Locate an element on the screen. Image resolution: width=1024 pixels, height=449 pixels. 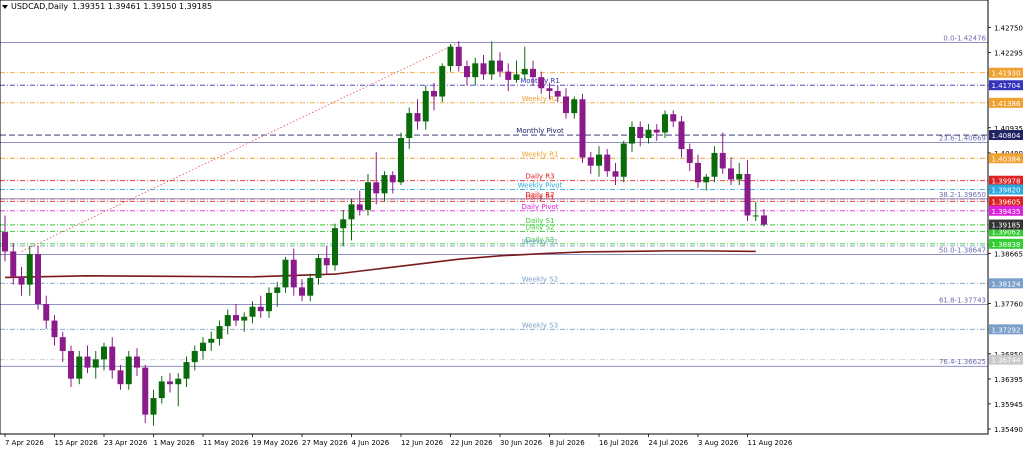
ohlc-quote: 1.39351 1.39461 1.39150 1.39185 is located at coordinates (142, 6).